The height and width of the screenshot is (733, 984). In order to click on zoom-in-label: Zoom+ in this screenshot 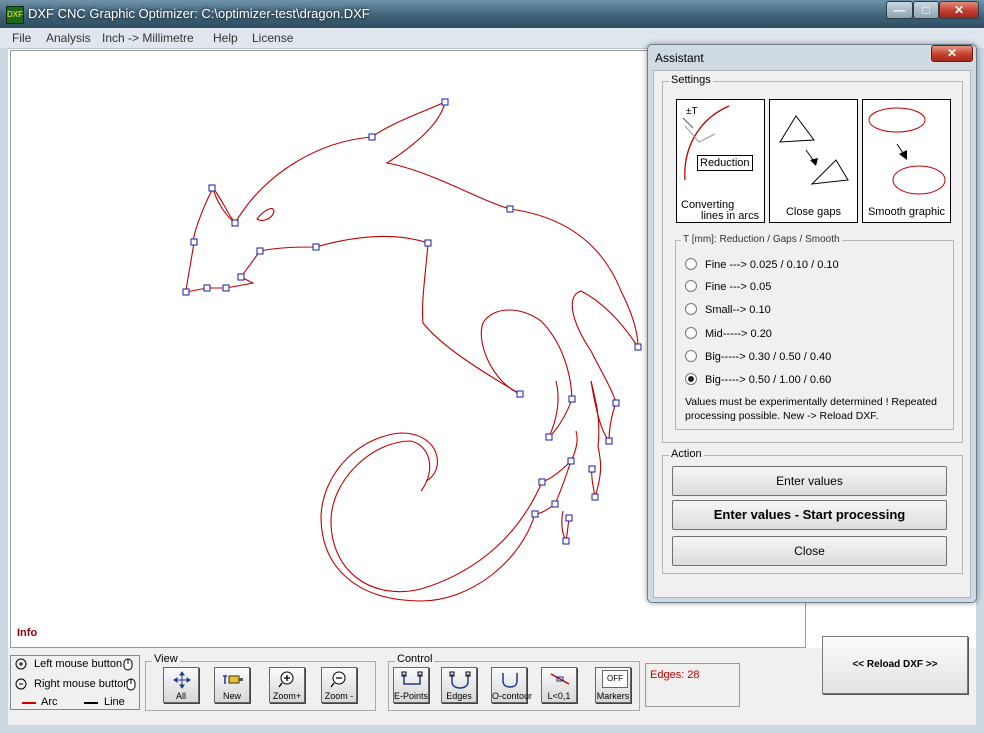, I will do `click(287, 696)`.